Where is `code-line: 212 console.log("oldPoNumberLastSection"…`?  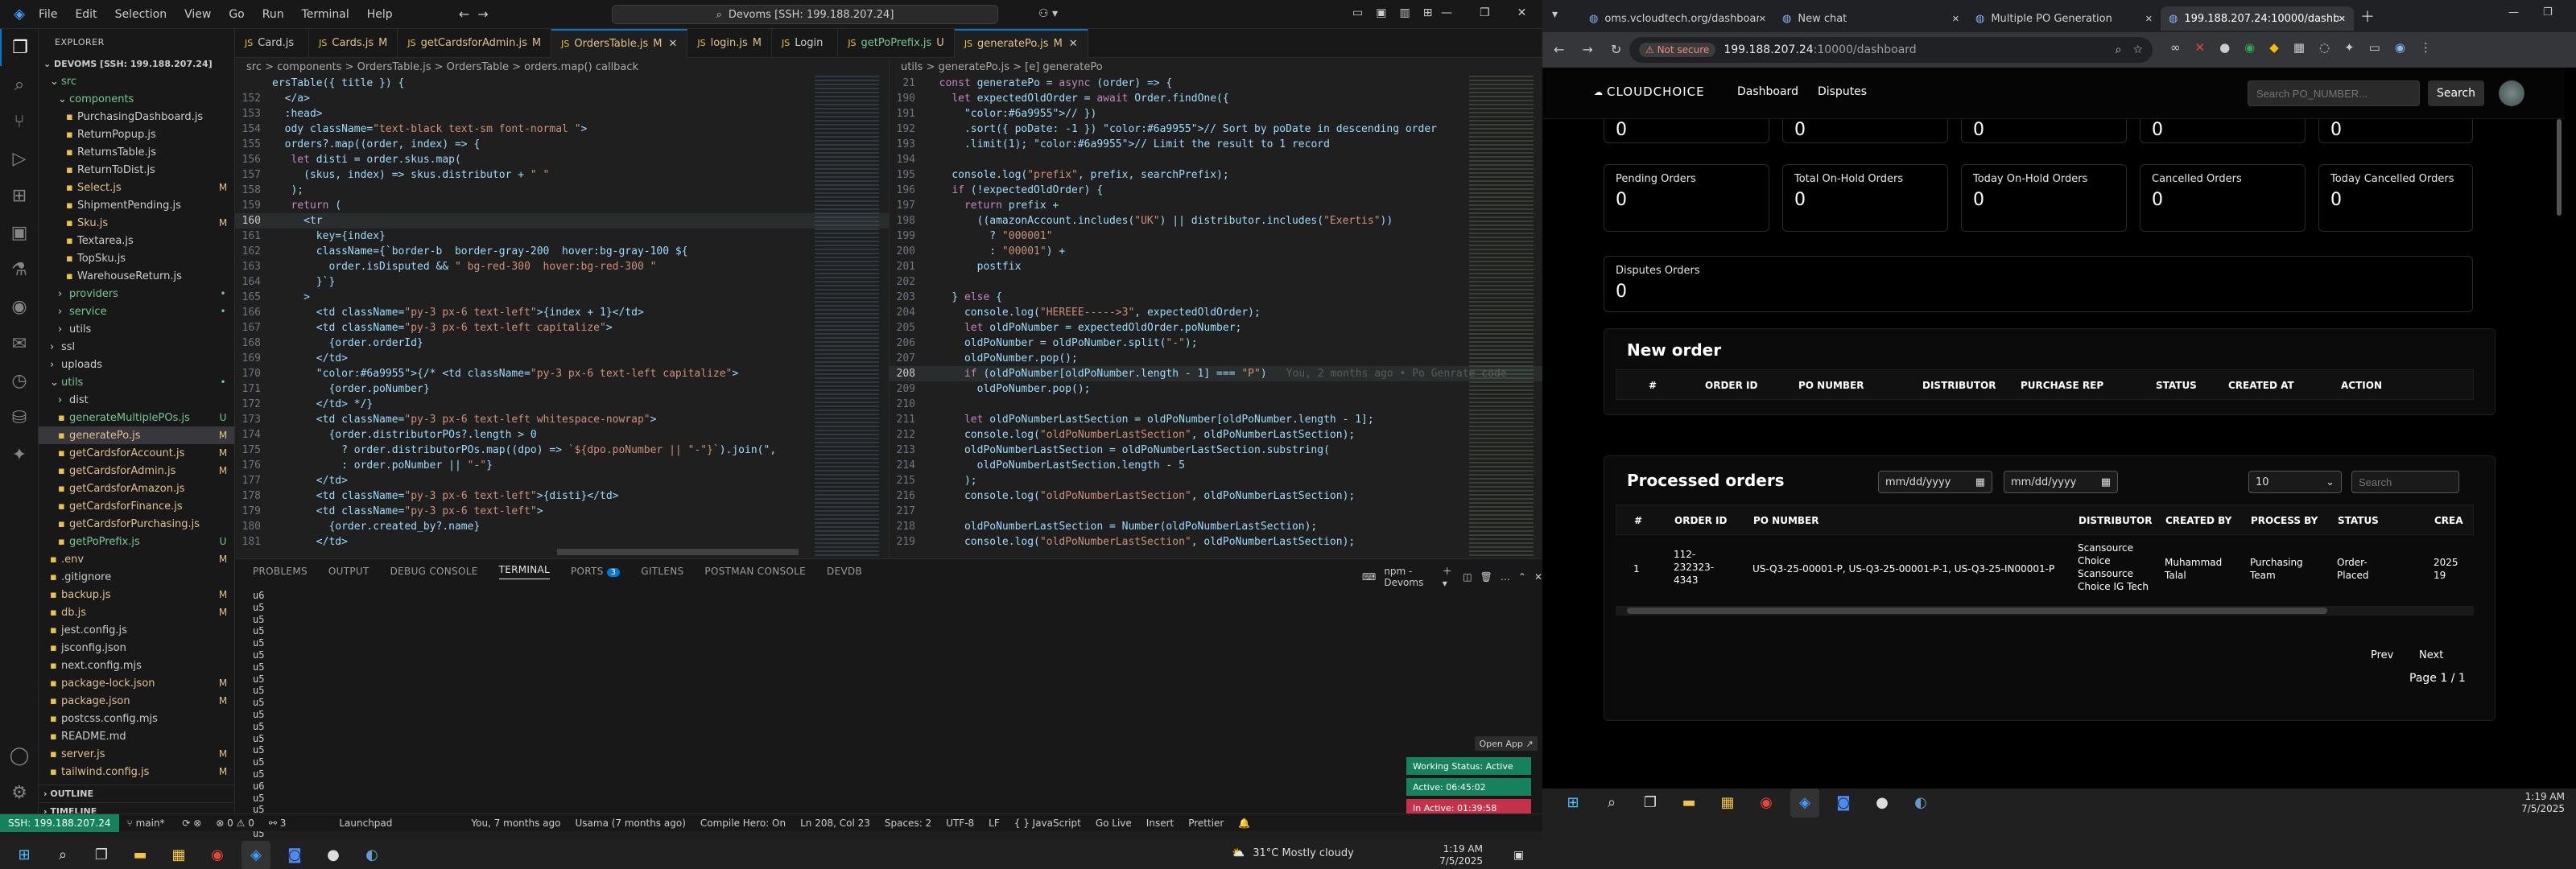
code-line: 212 console.log("oldPoNumberLastSection"… is located at coordinates (1216, 435).